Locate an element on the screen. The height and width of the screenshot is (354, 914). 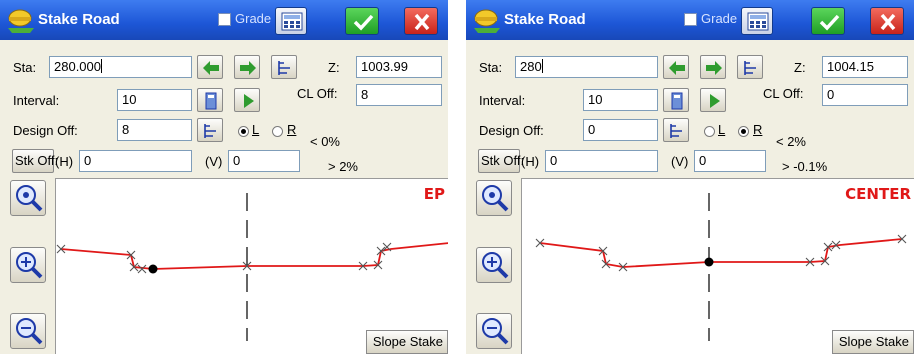
profile-line is located at coordinates (254, 256).